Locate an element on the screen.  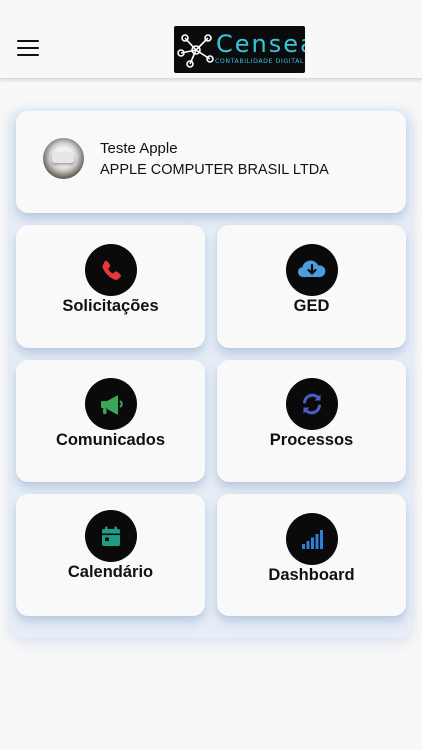
cloud-download-icon is located at coordinates (311, 270).